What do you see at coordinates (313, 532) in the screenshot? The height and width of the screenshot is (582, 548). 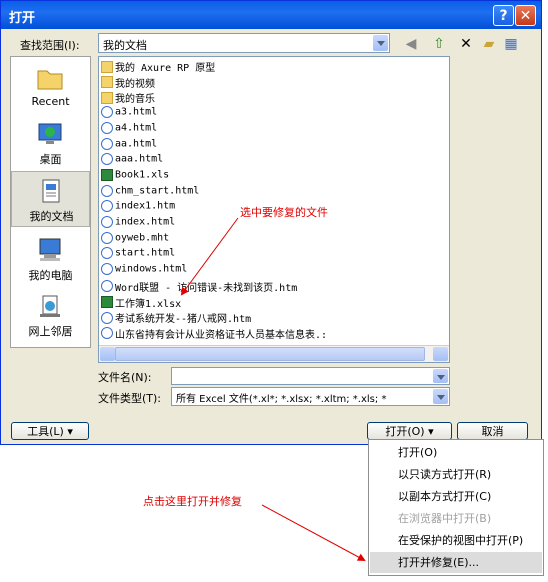 I see `arrow-to-menu-item` at bounding box center [313, 532].